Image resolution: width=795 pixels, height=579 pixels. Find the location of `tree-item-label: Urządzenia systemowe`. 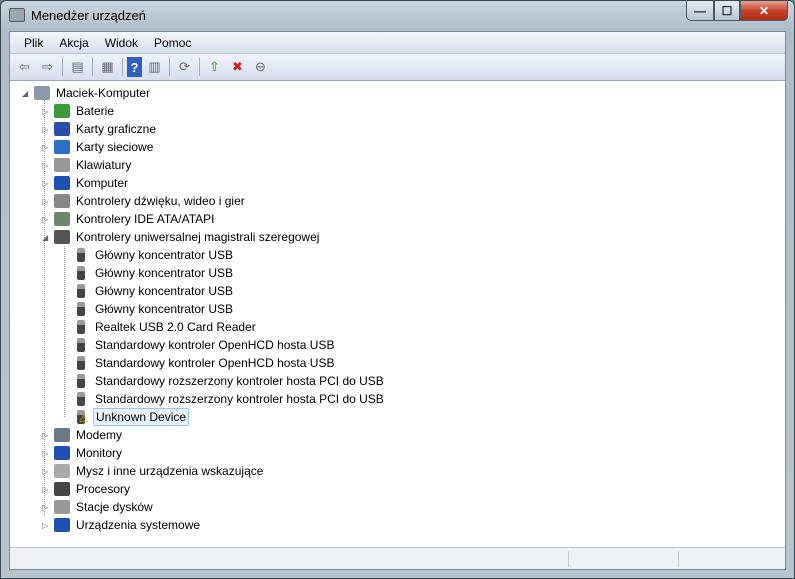

tree-item-label: Urządzenia systemowe is located at coordinates (138, 525).